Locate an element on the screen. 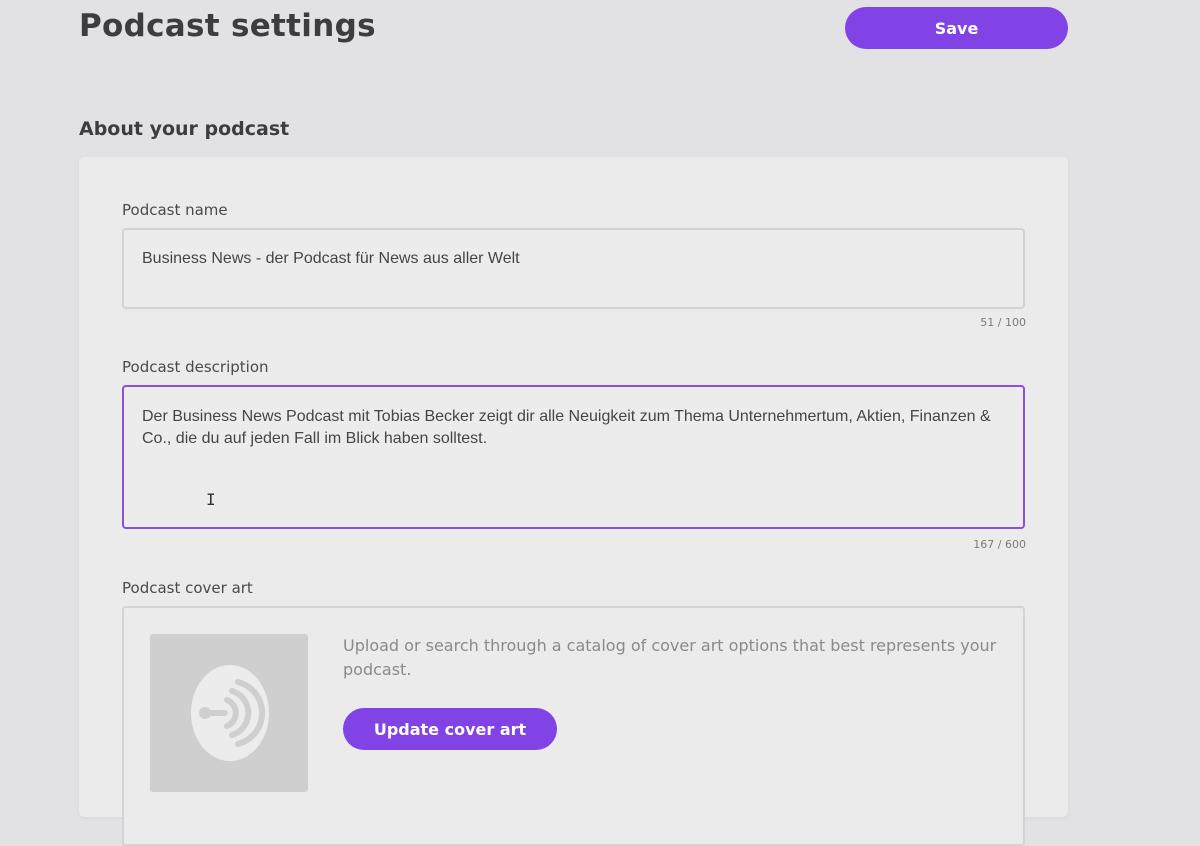 Image resolution: width=1200 pixels, height=846 pixels. podcast-name-label: Podcast name is located at coordinates (175, 210).